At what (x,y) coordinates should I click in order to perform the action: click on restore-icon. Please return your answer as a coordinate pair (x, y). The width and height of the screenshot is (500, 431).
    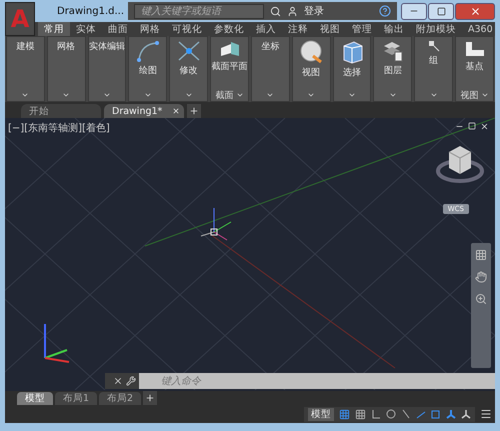
    Looking at the image, I should click on (472, 126).